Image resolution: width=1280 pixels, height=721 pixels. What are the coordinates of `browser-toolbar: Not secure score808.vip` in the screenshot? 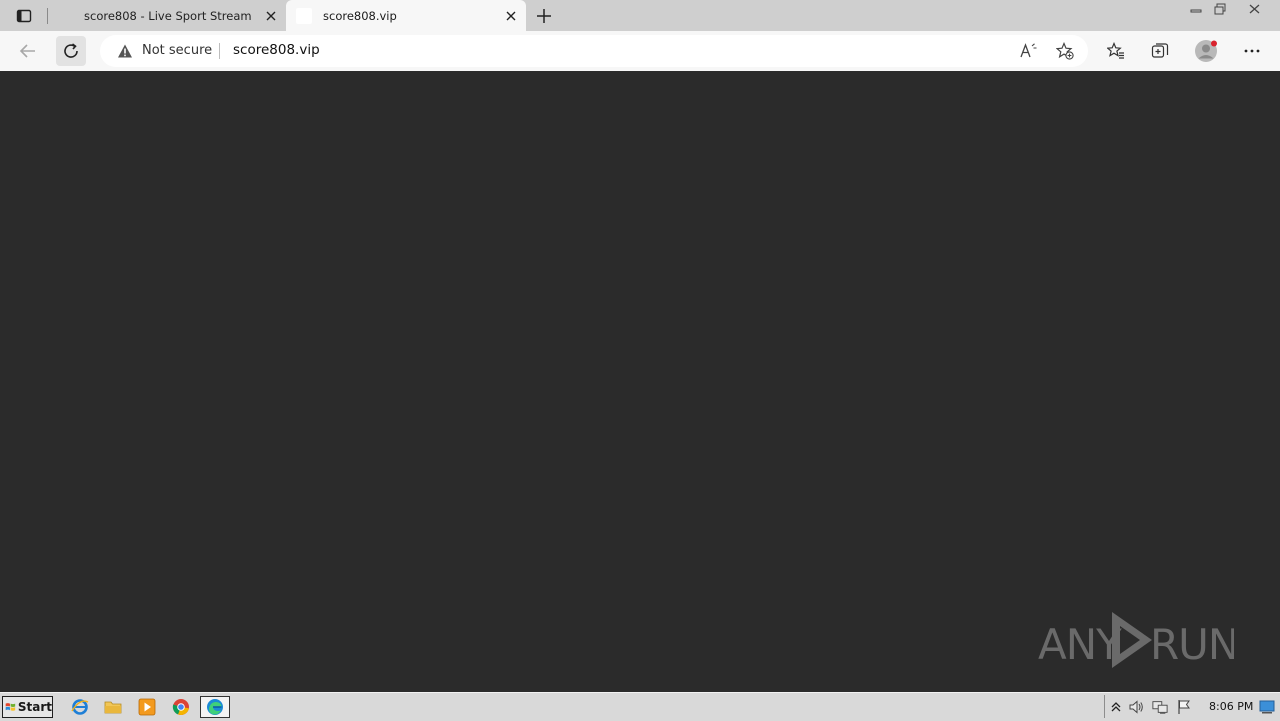 It's located at (640, 51).